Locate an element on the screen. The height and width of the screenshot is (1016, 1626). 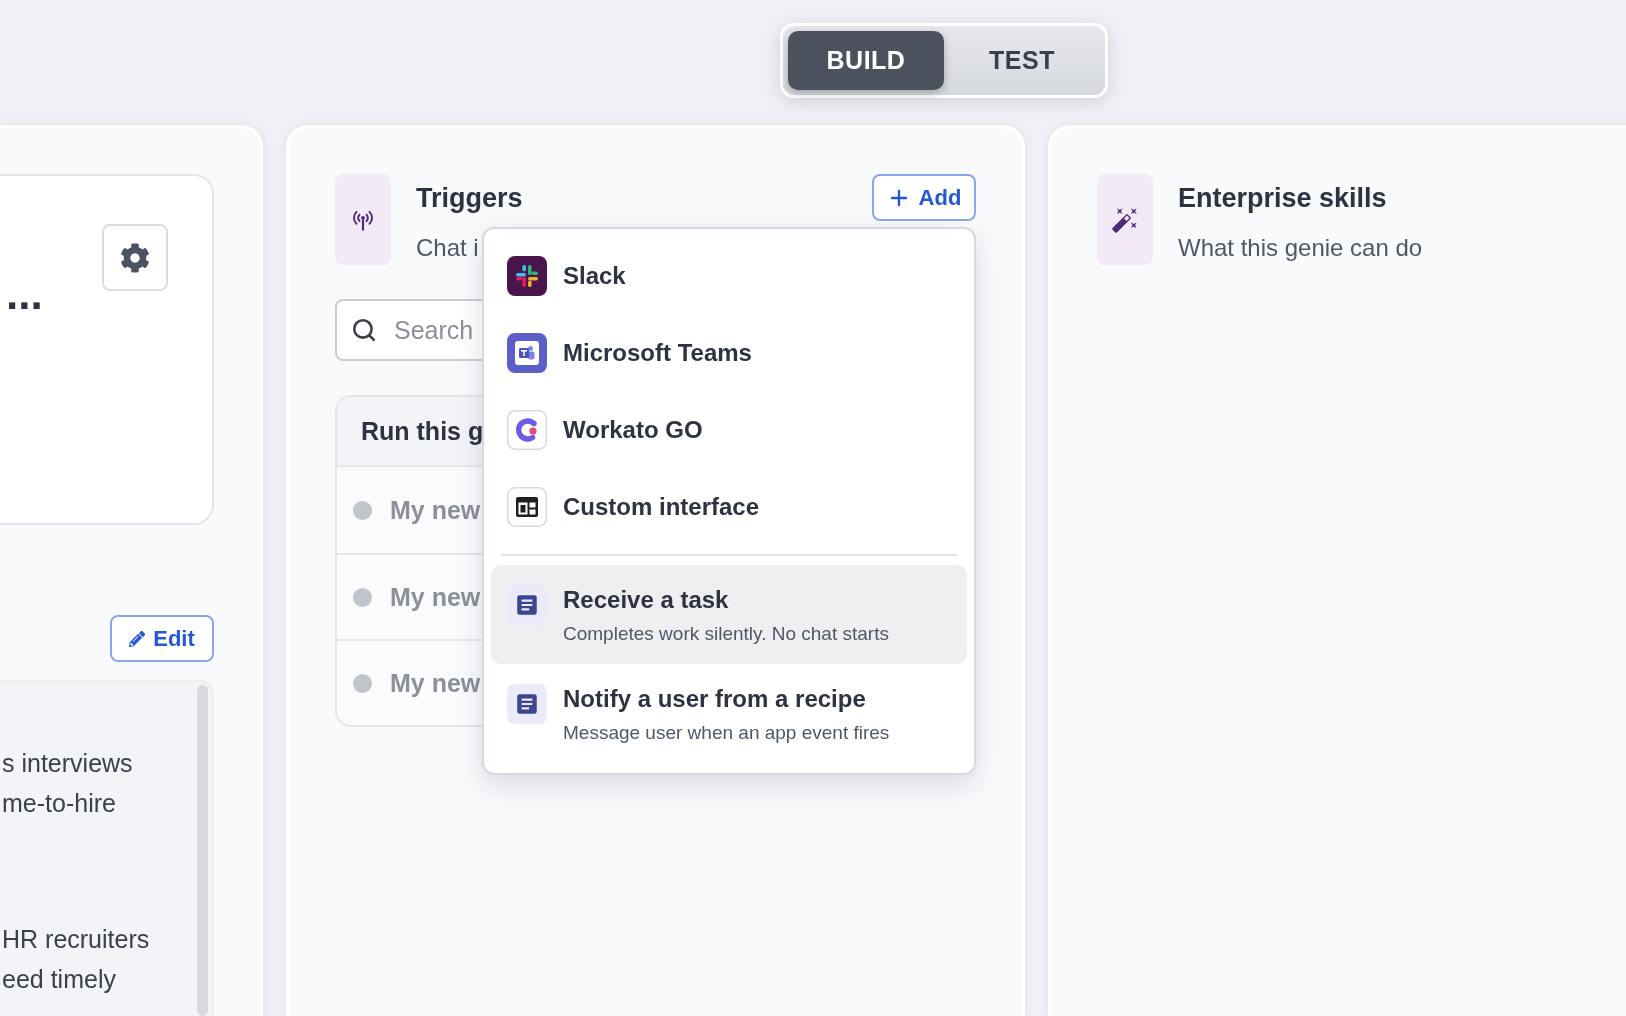
workato-logo-icon is located at coordinates (527, 429).